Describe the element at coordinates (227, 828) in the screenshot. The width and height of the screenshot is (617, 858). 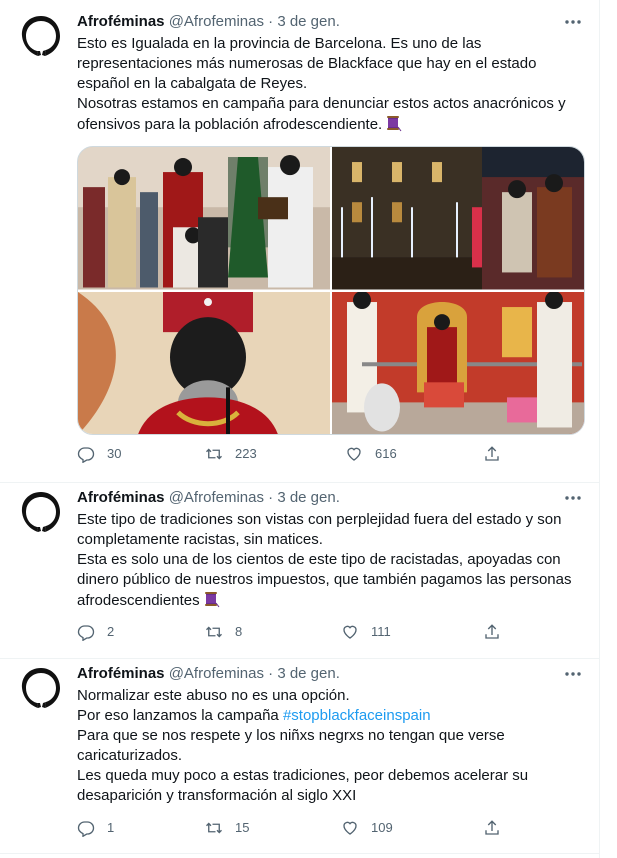
I see `retweet-button: 15` at that location.